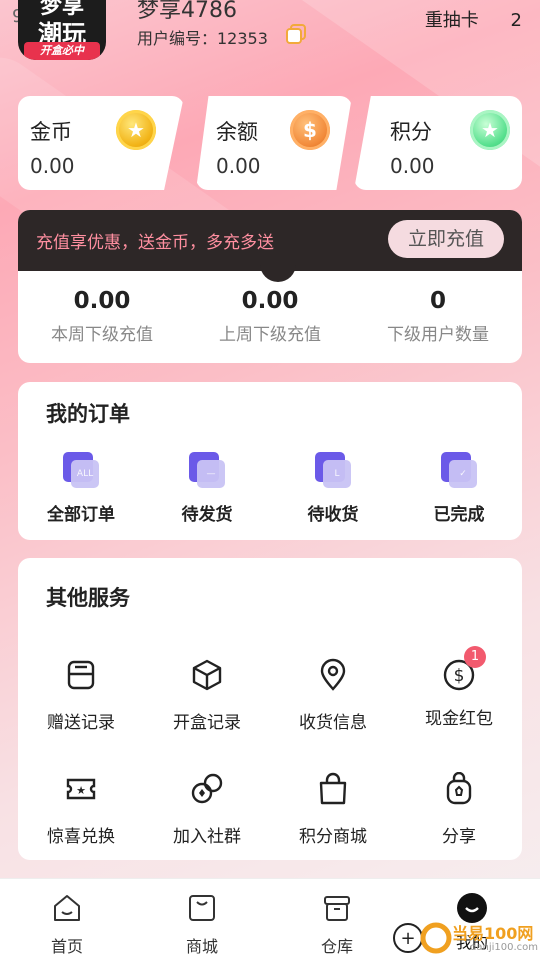  Describe the element at coordinates (207, 788) in the screenshot. I see `community-icon` at that location.